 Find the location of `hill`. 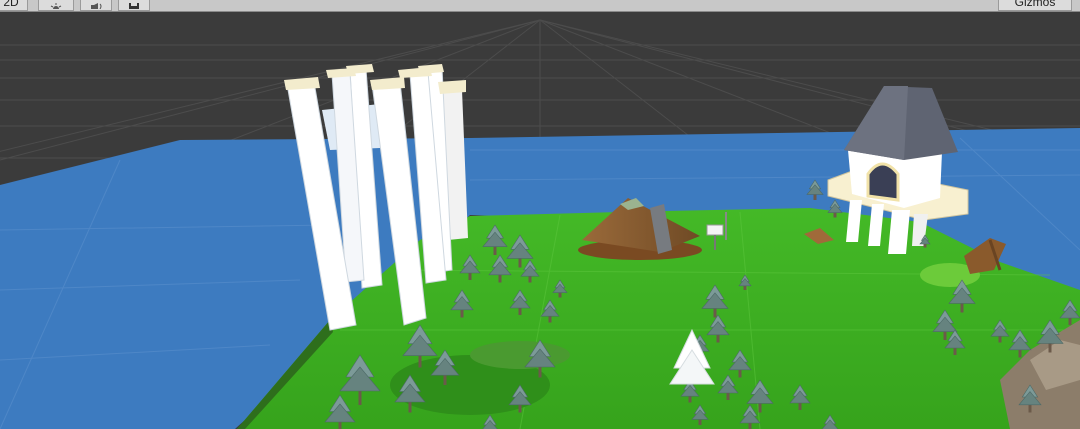

hill is located at coordinates (520, 355).